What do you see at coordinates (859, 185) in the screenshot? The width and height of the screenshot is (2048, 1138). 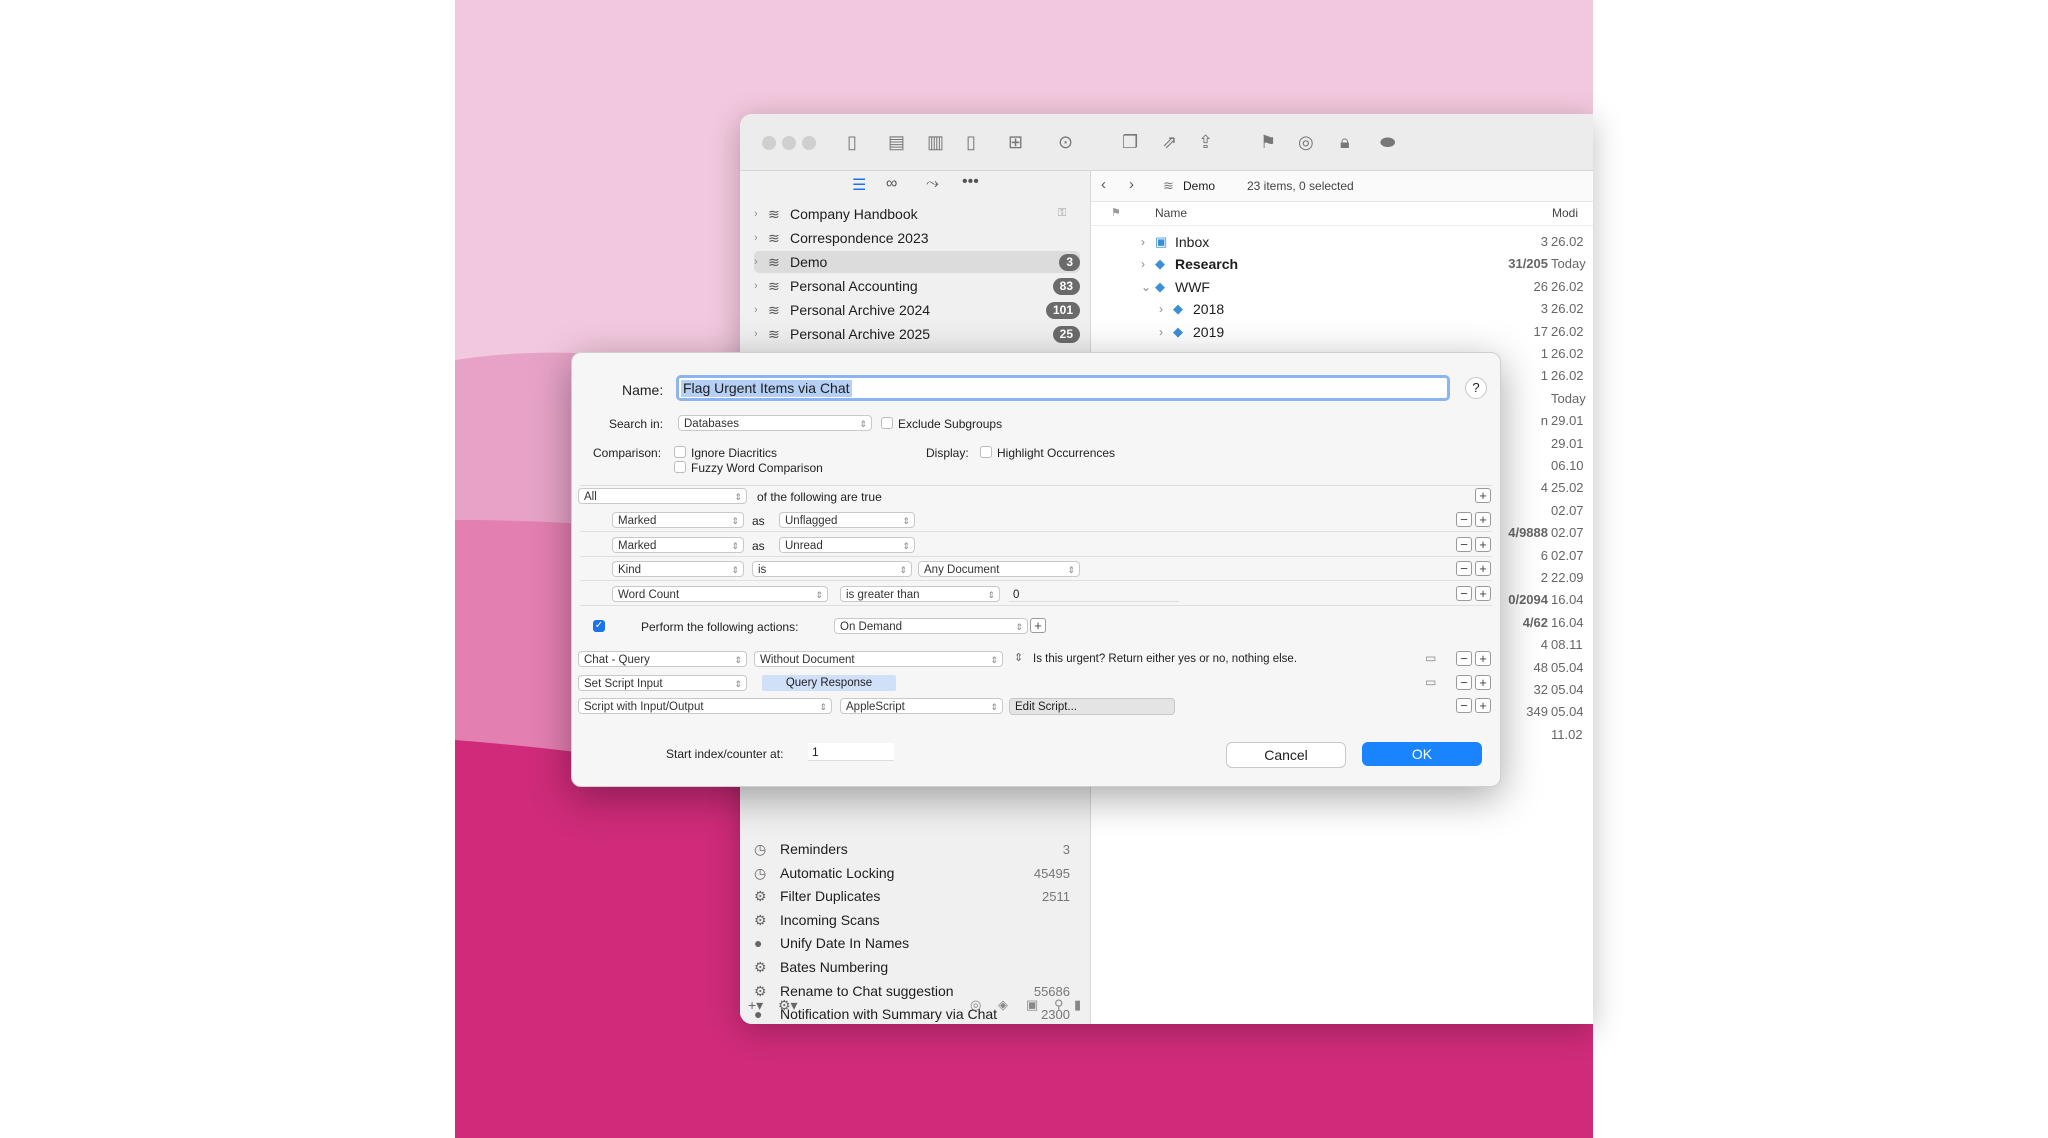 I see `list-view-icon: ☰` at bounding box center [859, 185].